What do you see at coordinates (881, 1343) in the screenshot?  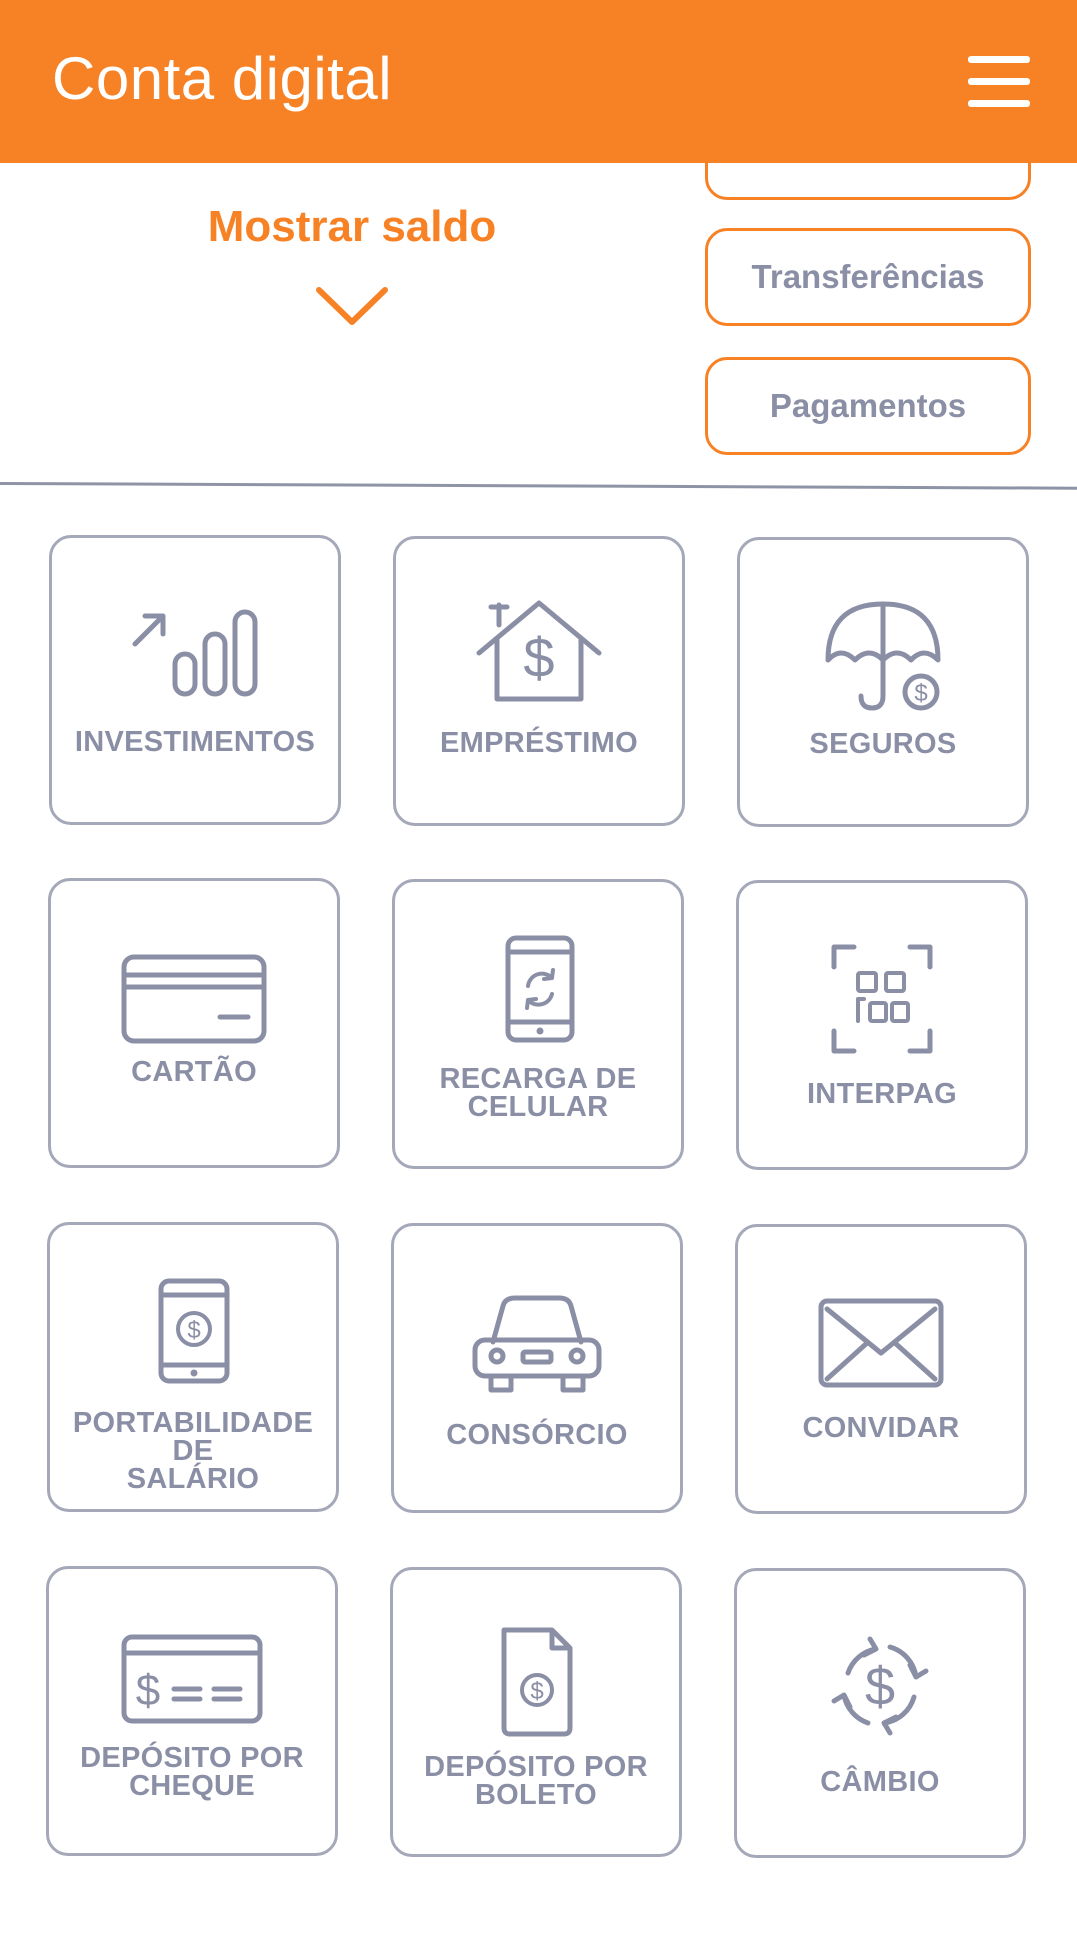 I see `envelope-icon` at bounding box center [881, 1343].